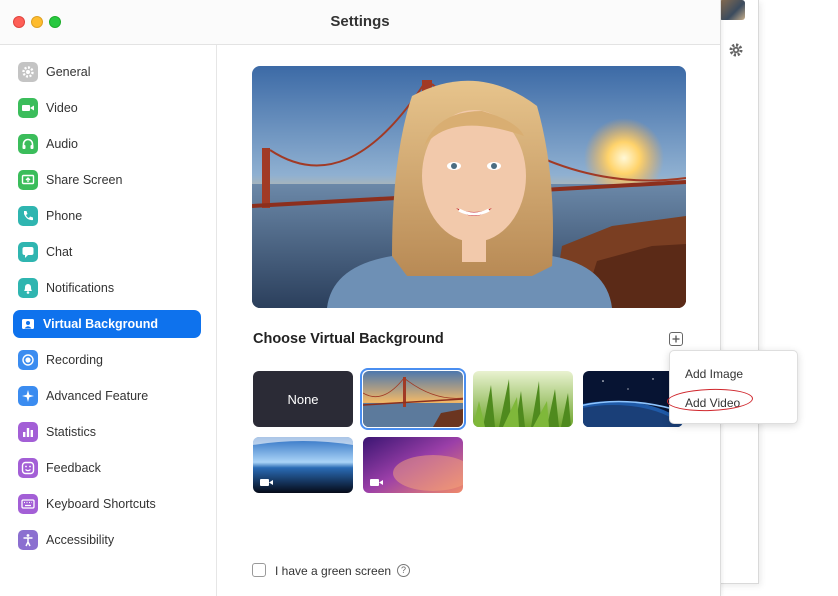 This screenshot has height=596, width=838. Describe the element at coordinates (259, 570) in the screenshot. I see `green-screen-checkbox` at that location.